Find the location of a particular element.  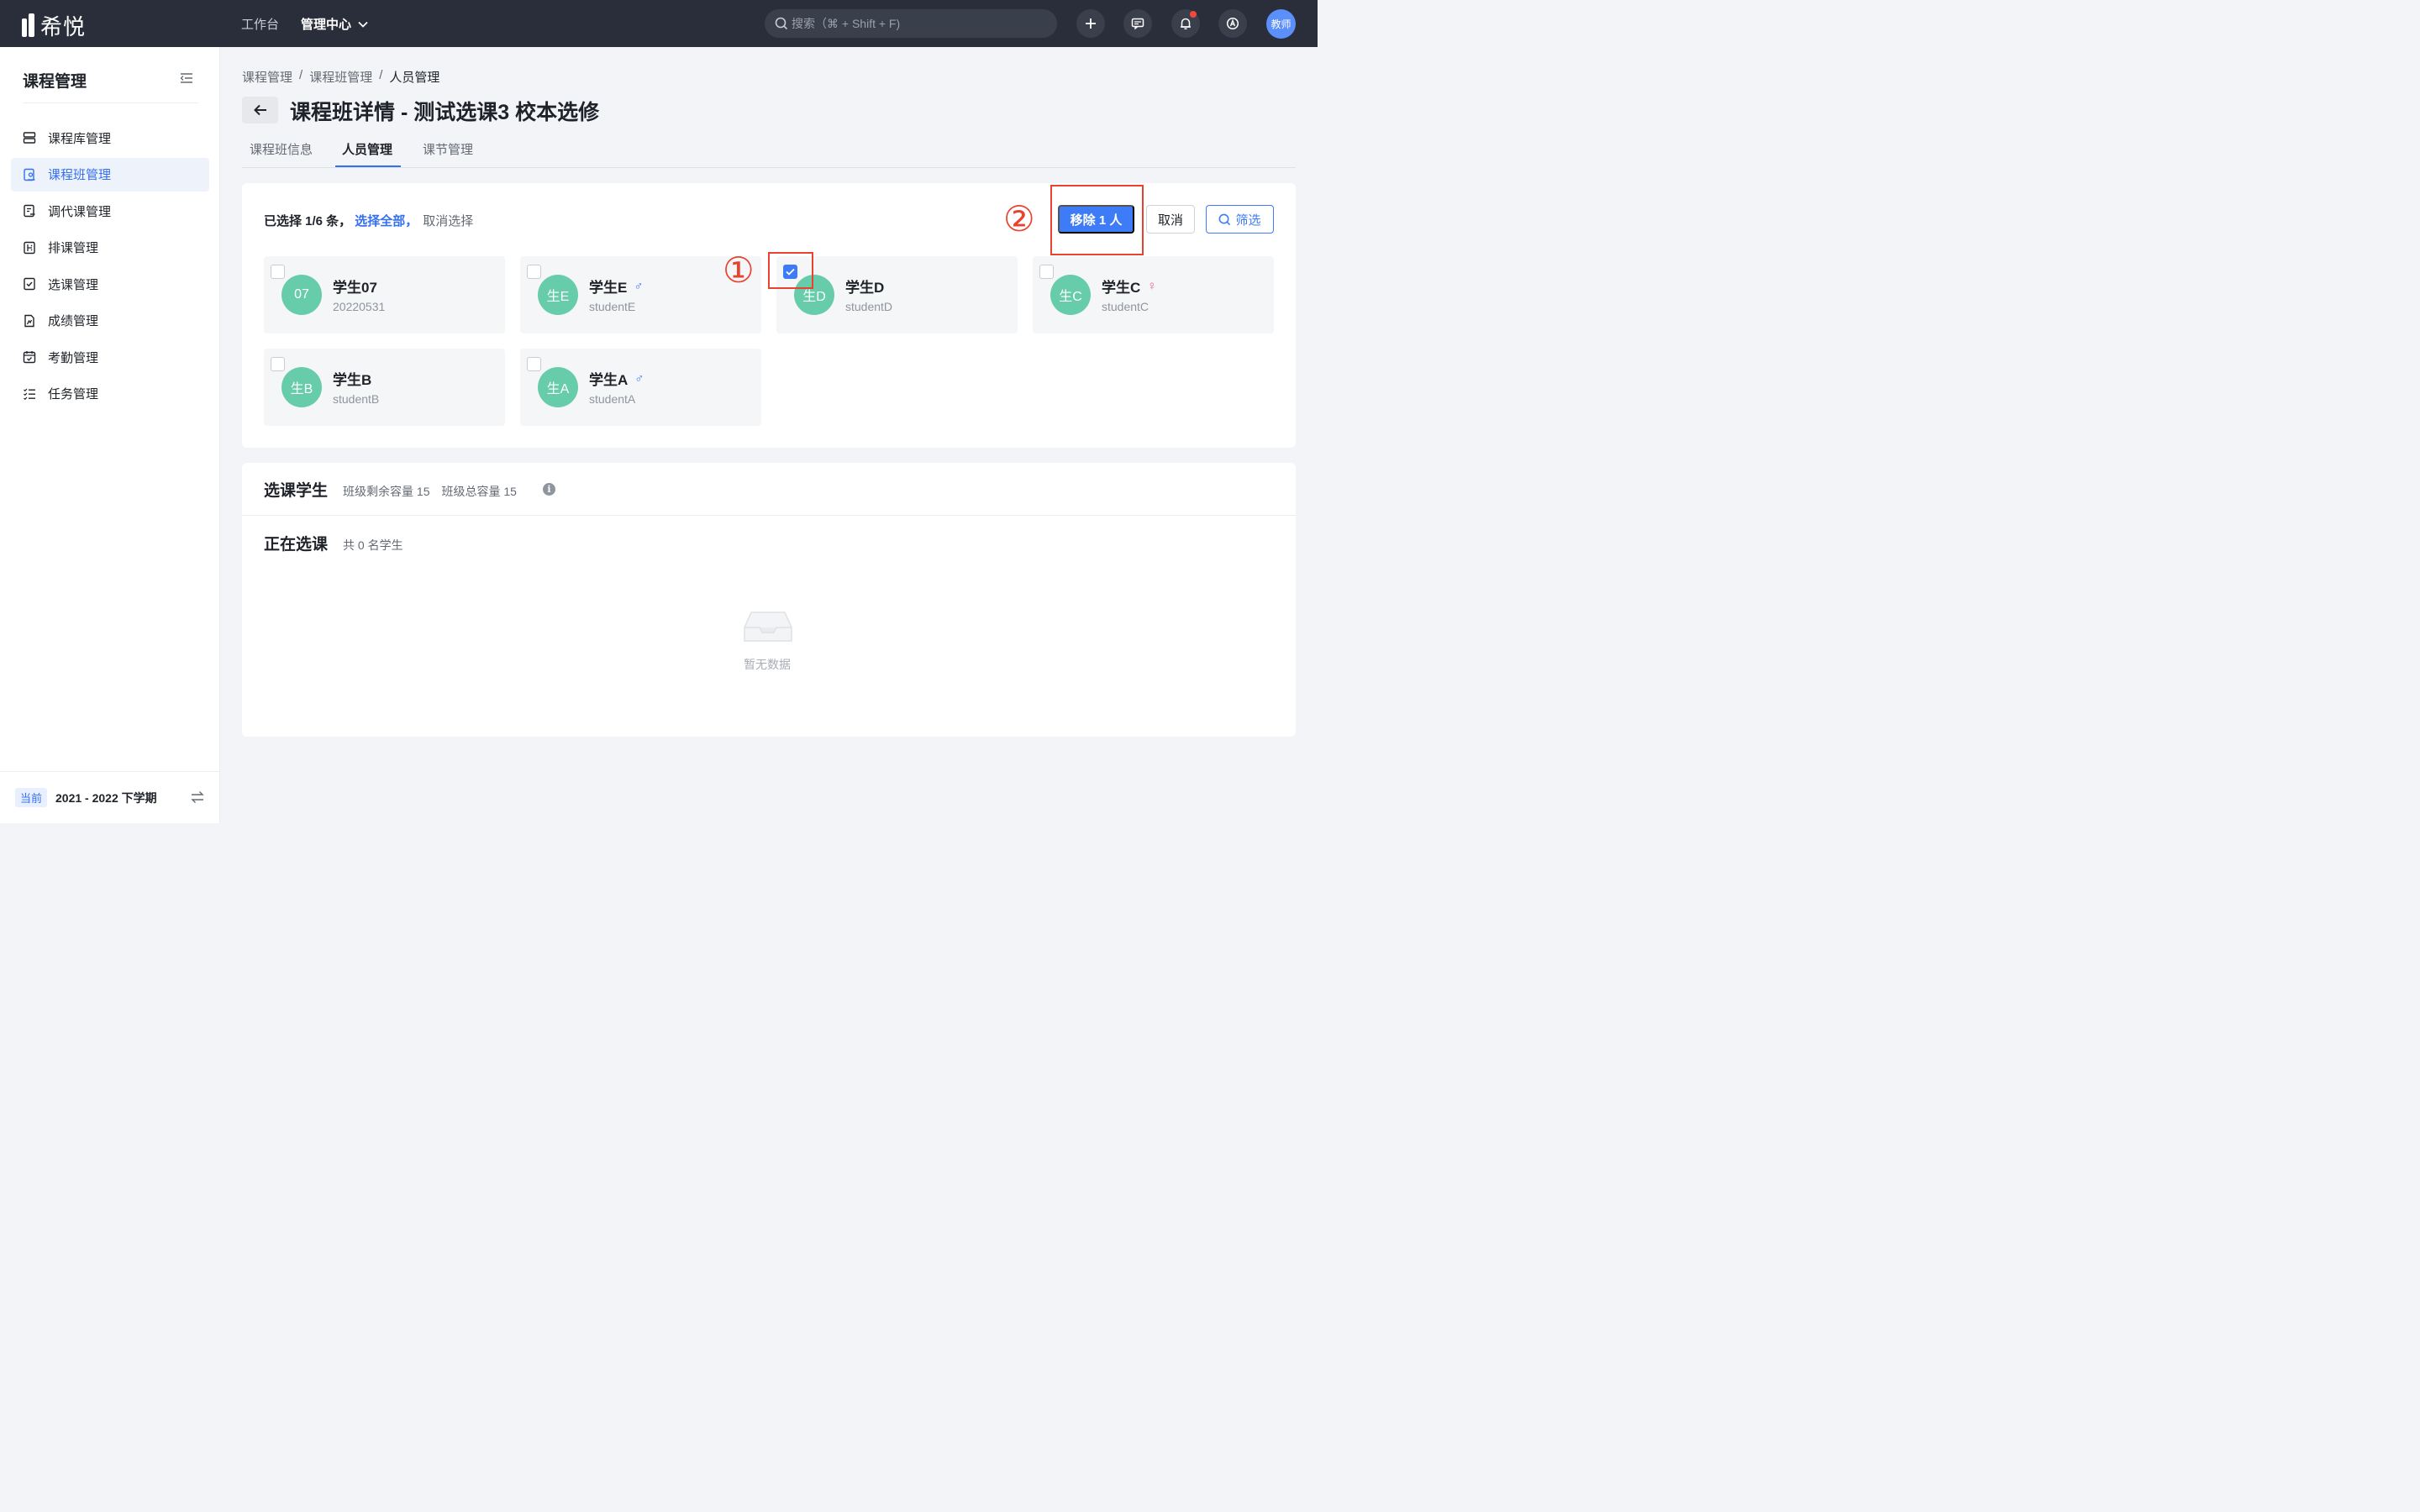

student-name: 学生07 is located at coordinates (355, 288).